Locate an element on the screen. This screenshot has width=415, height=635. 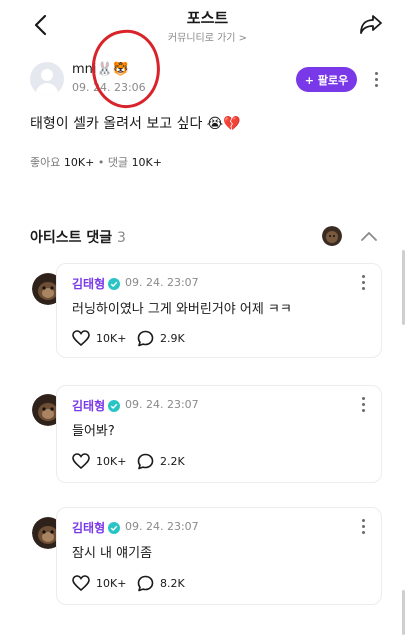
author-avatar is located at coordinates (47, 79).